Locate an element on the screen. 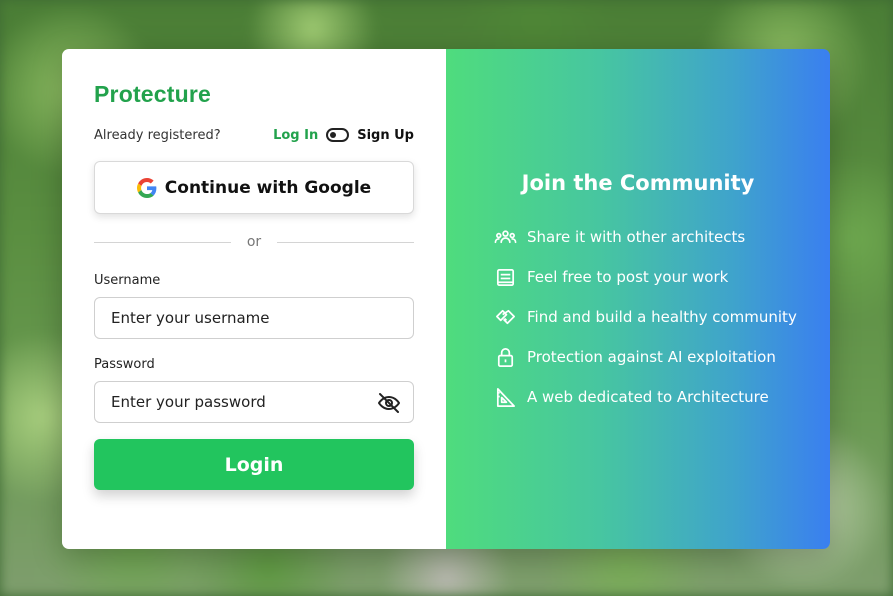 This screenshot has height=596, width=893. password-label: Password is located at coordinates (124, 364).